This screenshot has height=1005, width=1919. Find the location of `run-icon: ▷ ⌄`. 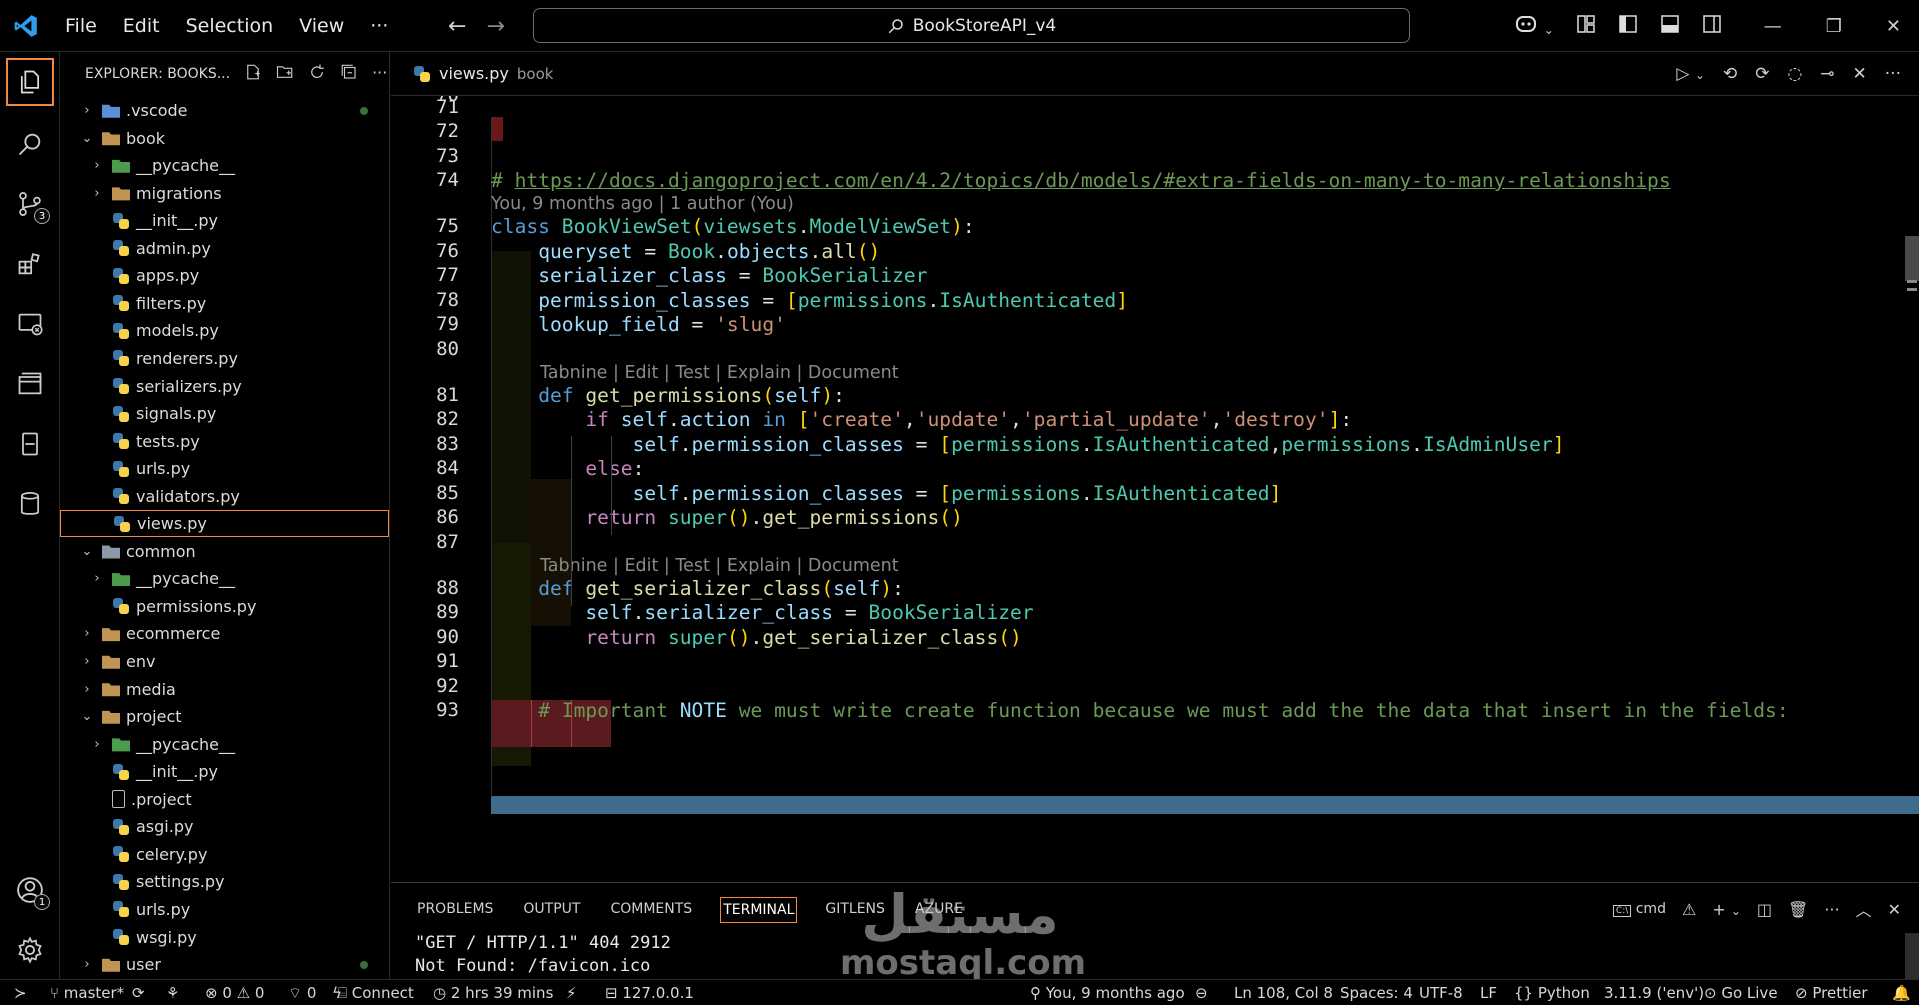

run-icon: ▷ ⌄ is located at coordinates (1690, 74).